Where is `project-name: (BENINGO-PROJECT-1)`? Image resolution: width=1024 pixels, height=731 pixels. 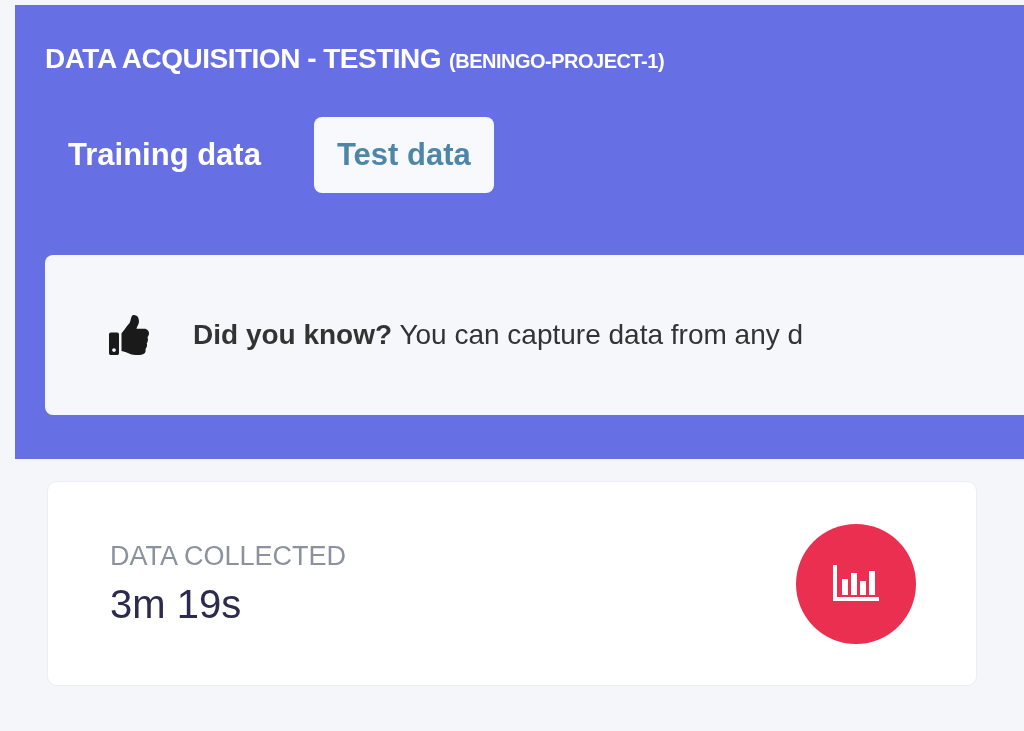 project-name: (BENINGO-PROJECT-1) is located at coordinates (557, 61).